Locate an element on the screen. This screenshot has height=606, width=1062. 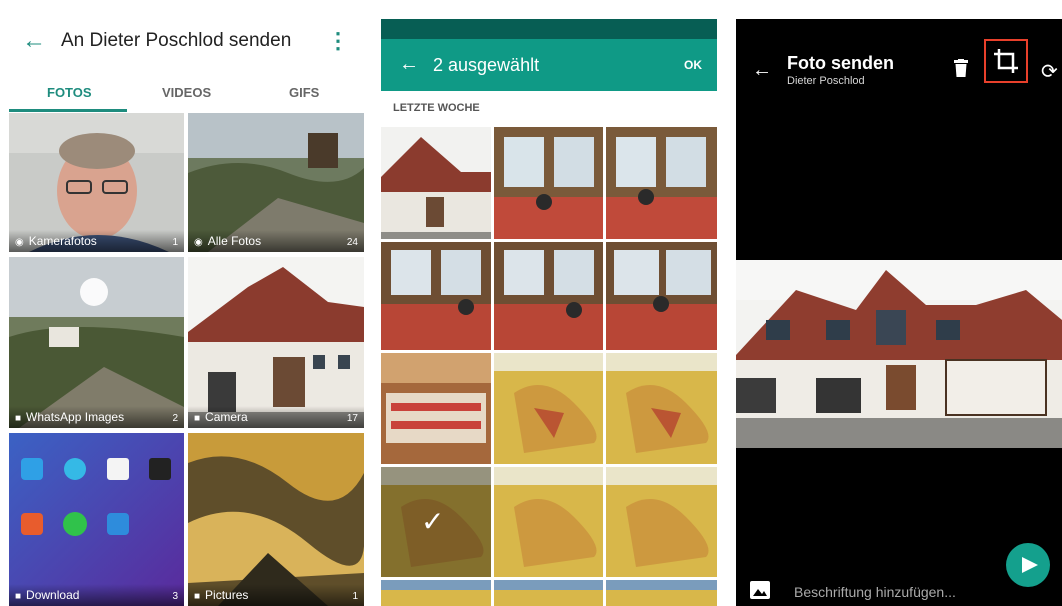
pictures-thumbnail is located at coordinates (276, 519).